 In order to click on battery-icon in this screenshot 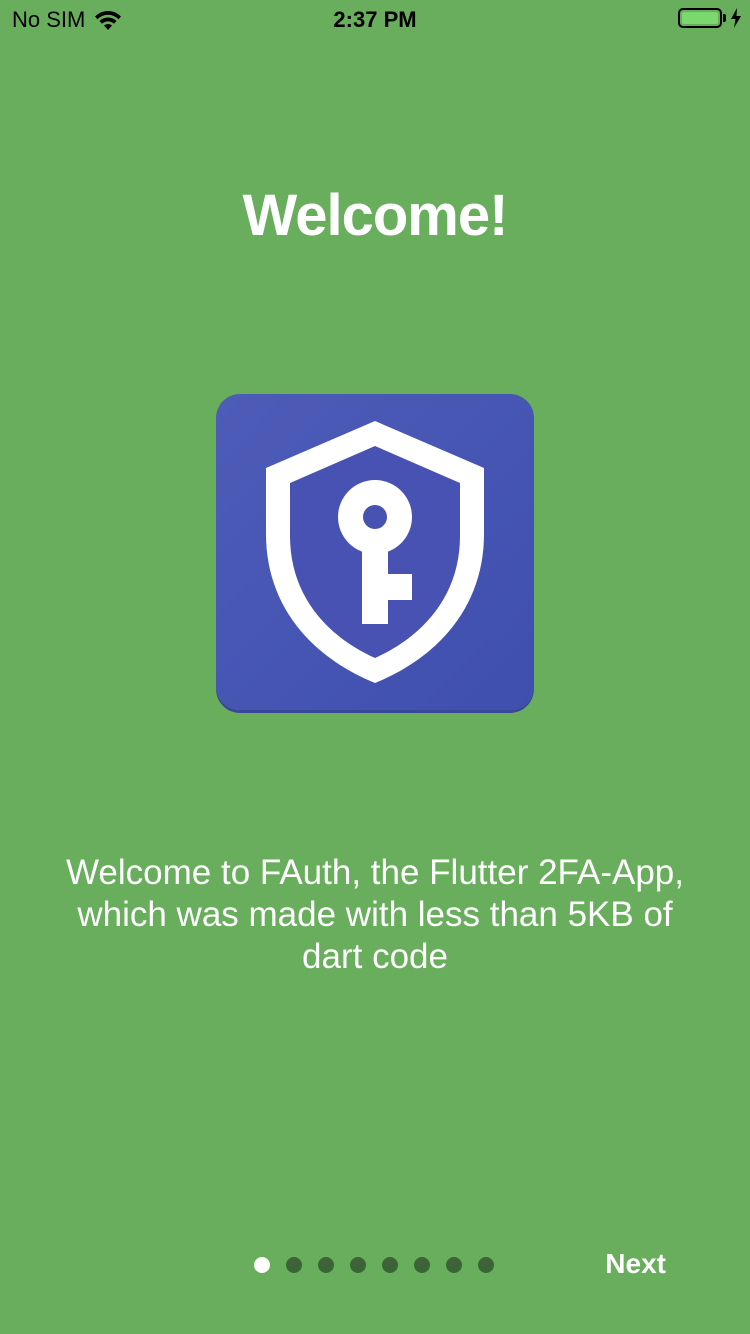, I will do `click(700, 18)`.